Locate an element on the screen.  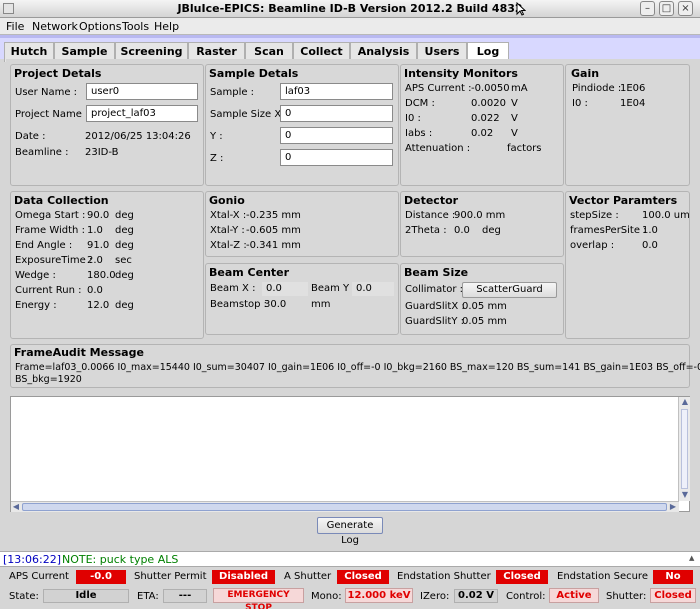
gain-panel: Gain Pindiode : 1E06 I0 : 1E04 is located at coordinates (627, 125).